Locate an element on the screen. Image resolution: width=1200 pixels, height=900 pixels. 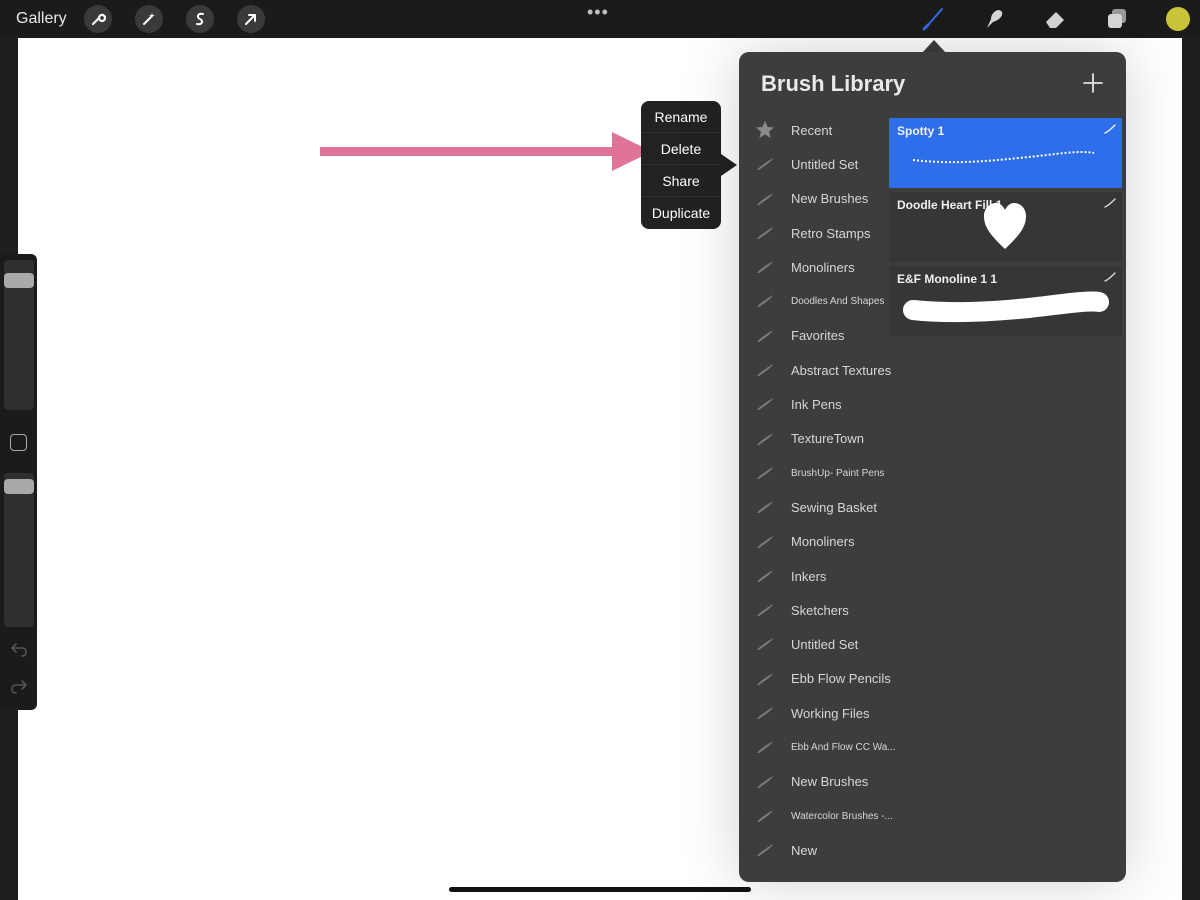
brush-set-label: Ink Pens is located at coordinates (816, 405).